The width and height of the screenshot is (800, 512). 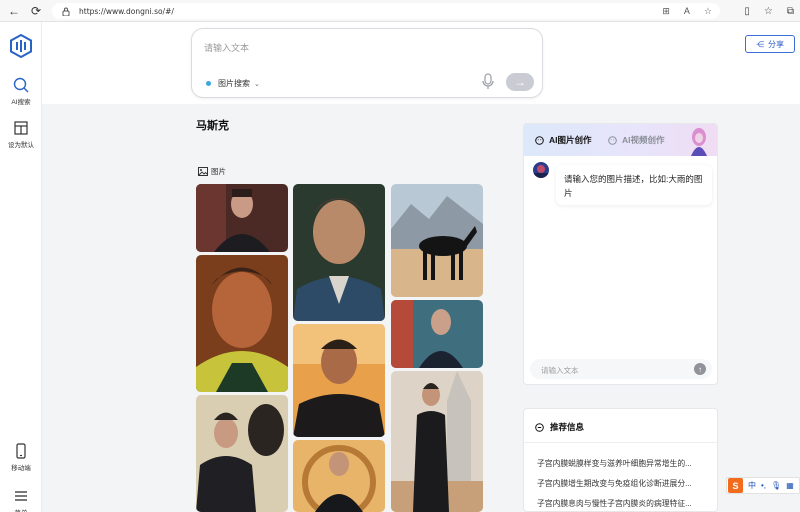 What do you see at coordinates (760, 44) in the screenshot?
I see `share-icon: ⋲` at bounding box center [760, 44].